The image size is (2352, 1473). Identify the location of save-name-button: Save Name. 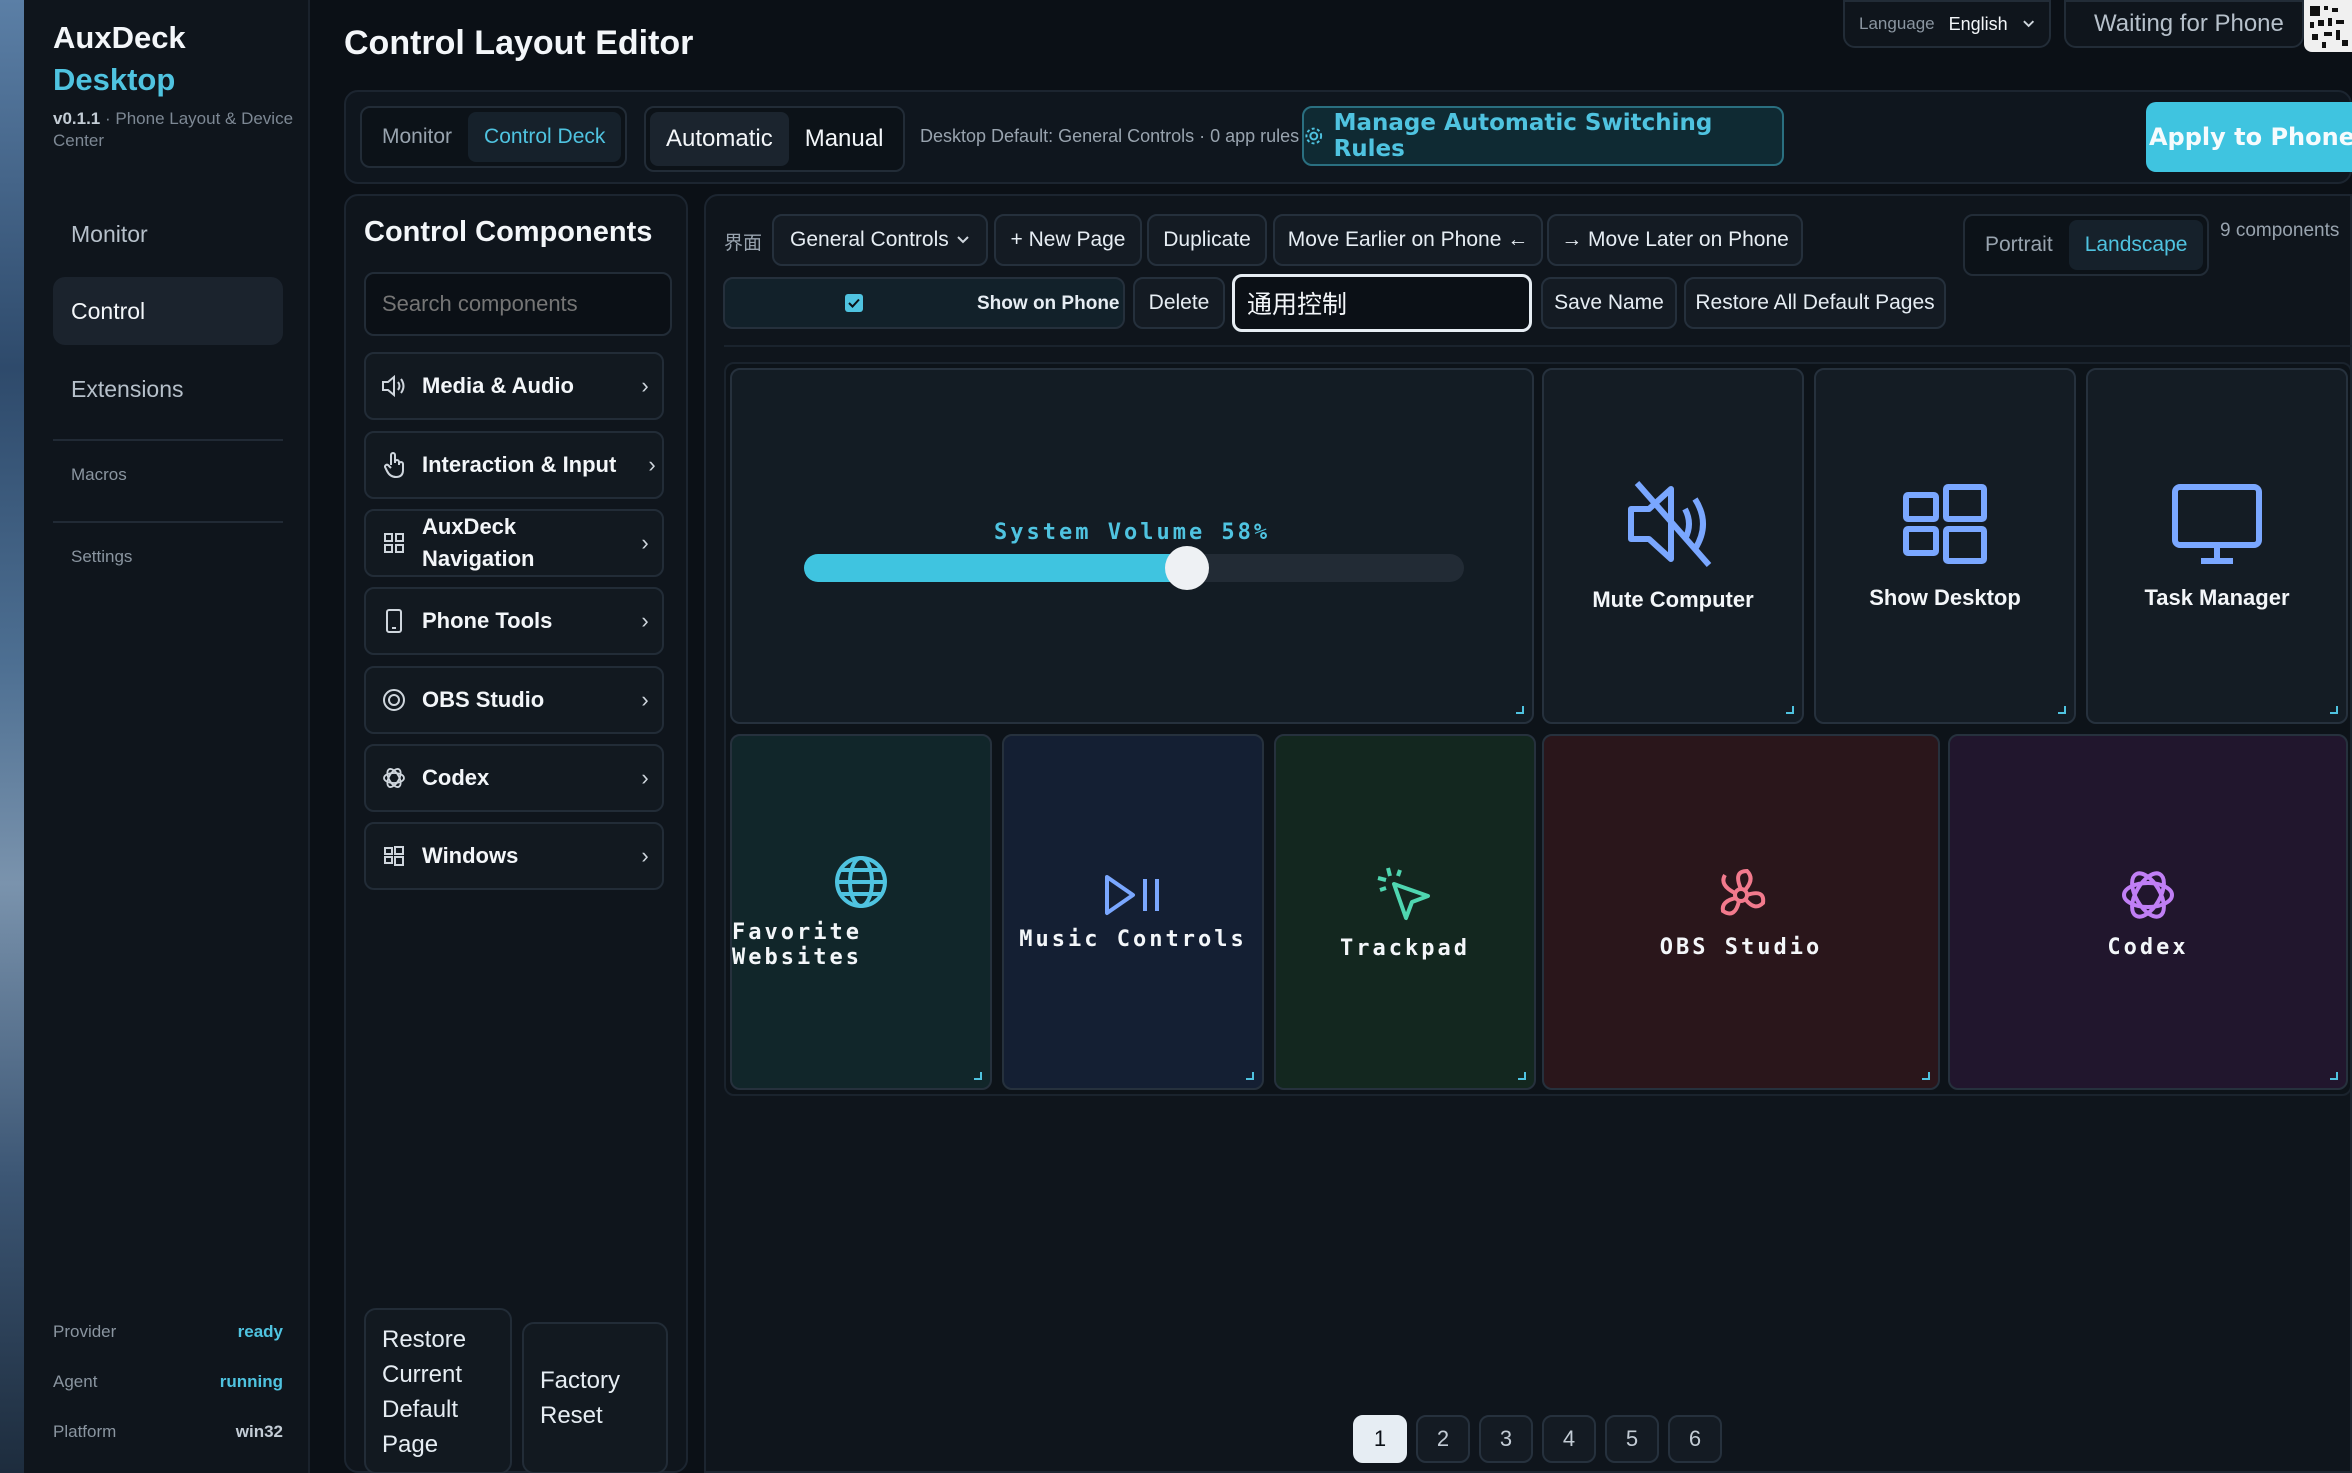
(1609, 303).